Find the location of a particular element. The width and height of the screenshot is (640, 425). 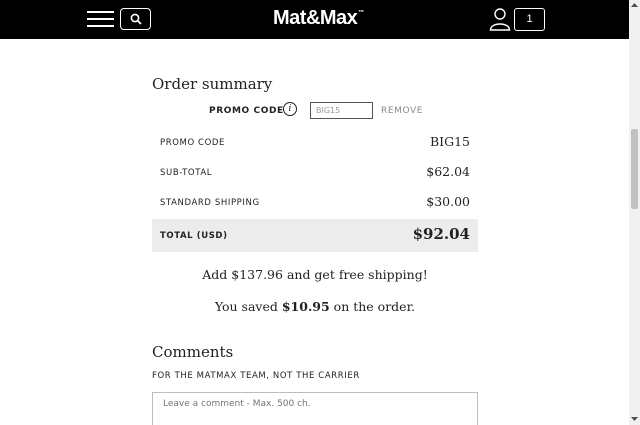

summary-row-label: SUB-TOTAL is located at coordinates (186, 173).